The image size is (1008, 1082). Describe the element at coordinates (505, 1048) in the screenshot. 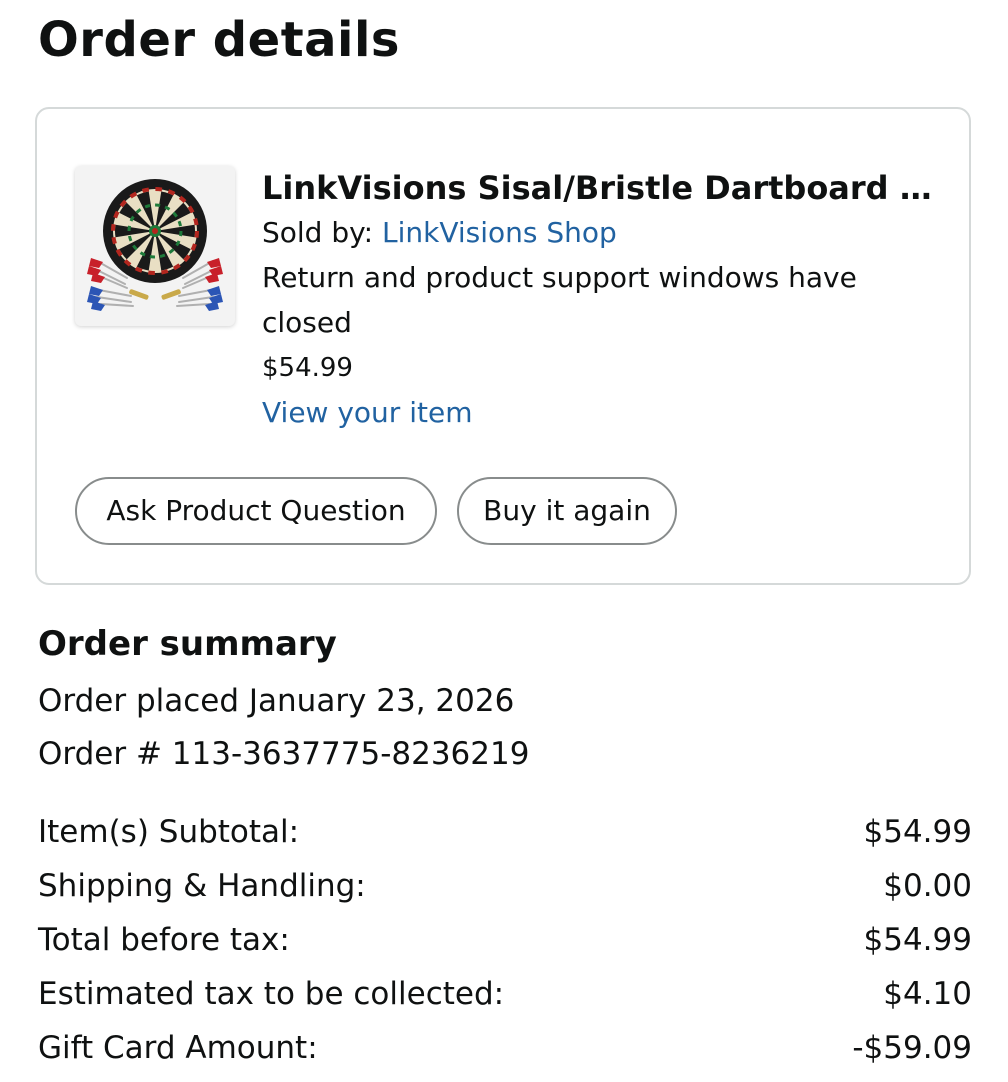

I see `total-row-gift-card: Gift Card Amount: -$59.09` at that location.